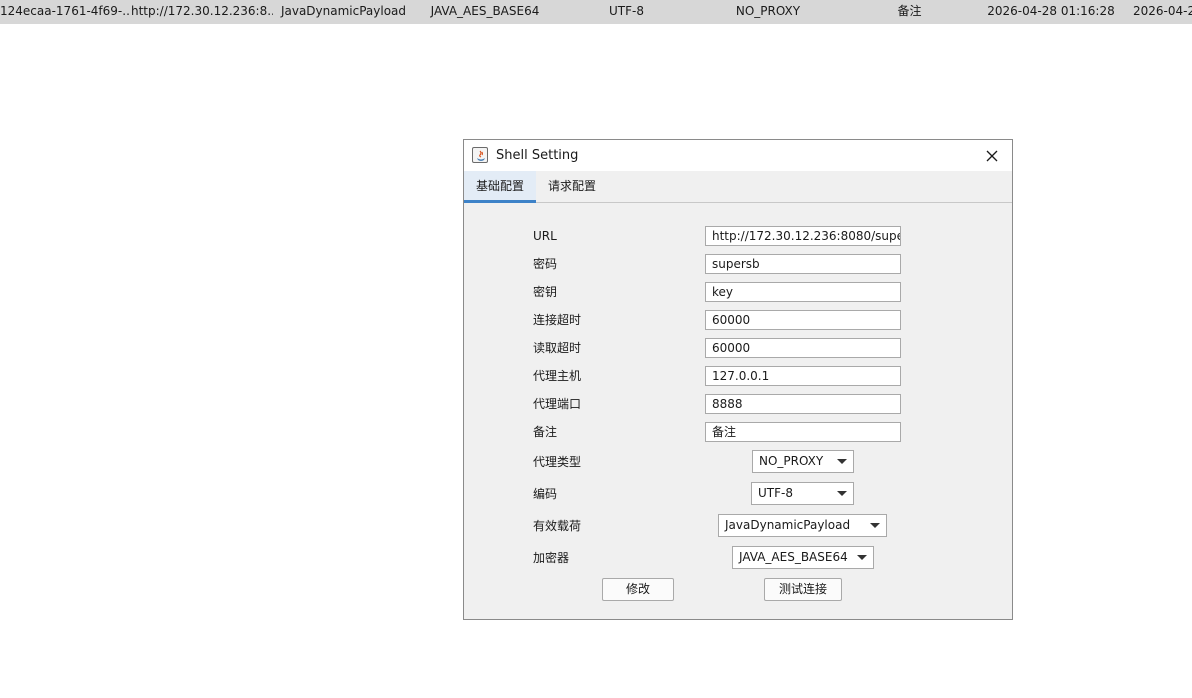 This screenshot has width=1192, height=698. Describe the element at coordinates (343, 11) in the screenshot. I see `cell-payload: JavaDynamicPayload` at that location.